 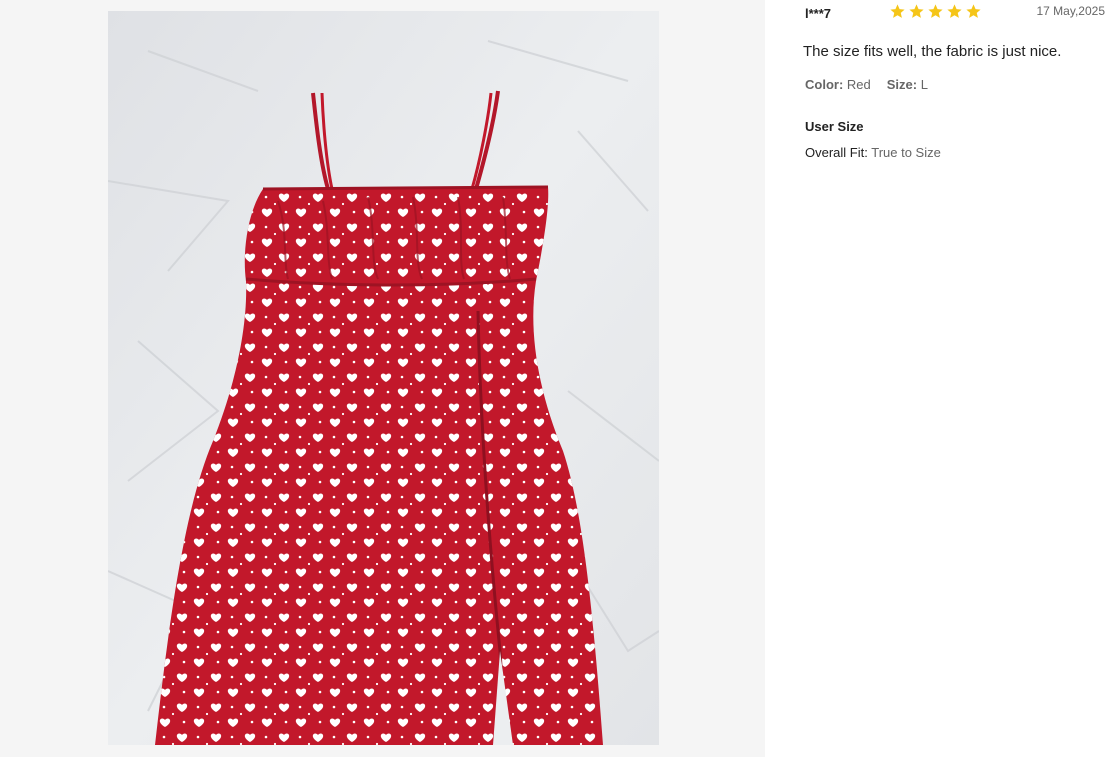 I want to click on fit-value: True to Size, so click(x=906, y=152).